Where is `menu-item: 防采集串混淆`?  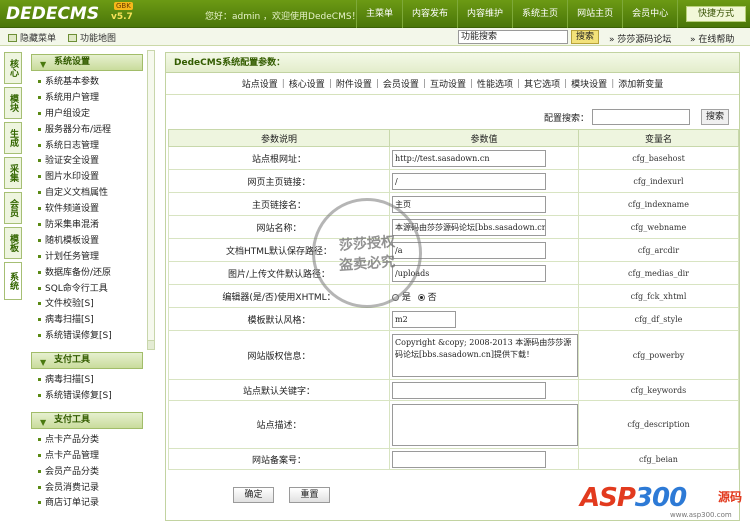
menu-item: 防采集串混淆 is located at coordinates (87, 225).